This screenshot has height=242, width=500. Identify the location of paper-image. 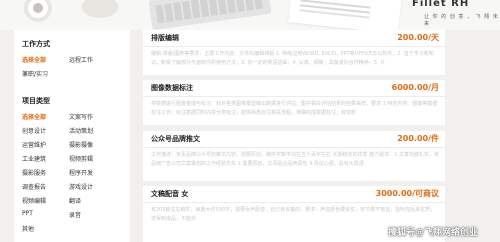
(345, 15).